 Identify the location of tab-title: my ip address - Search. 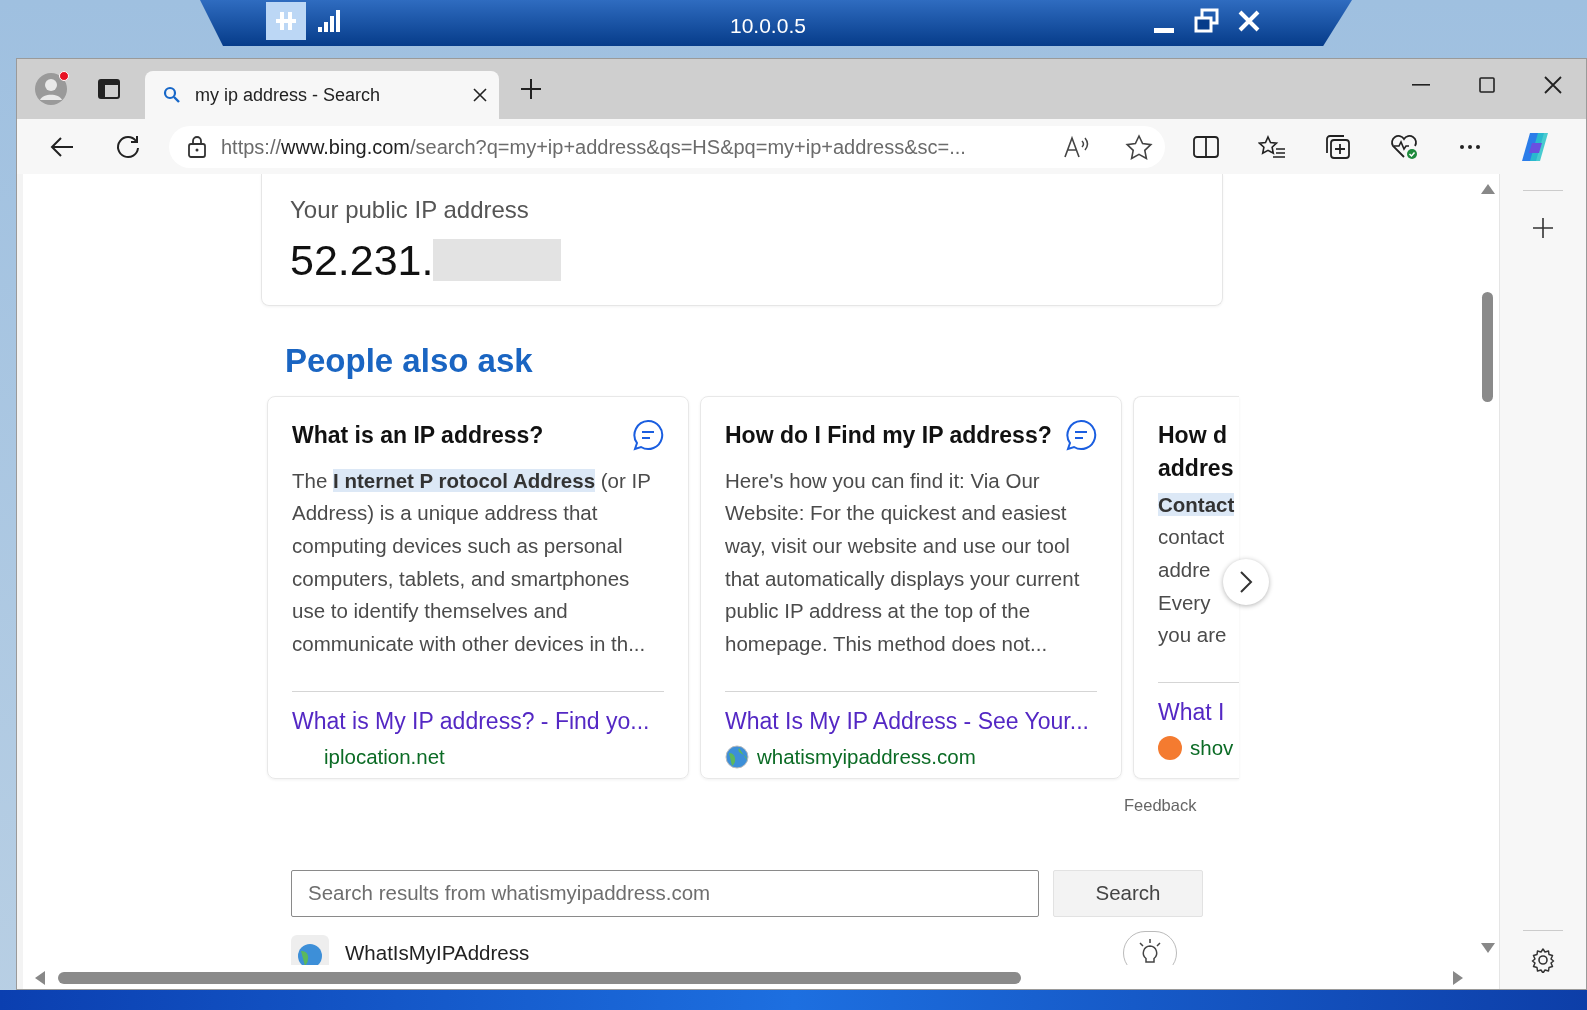
(288, 95).